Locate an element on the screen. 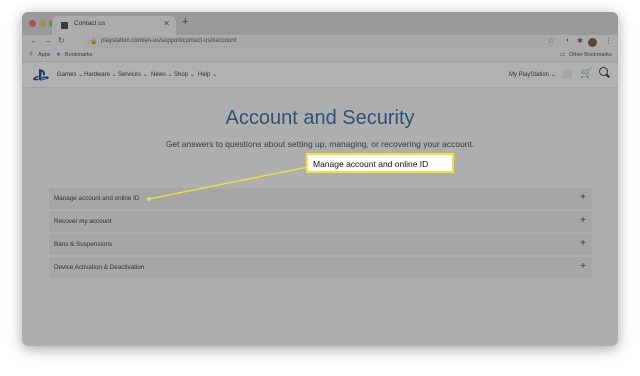 The height and width of the screenshot is (376, 640). callout-text: Manage account and online ID is located at coordinates (371, 164).